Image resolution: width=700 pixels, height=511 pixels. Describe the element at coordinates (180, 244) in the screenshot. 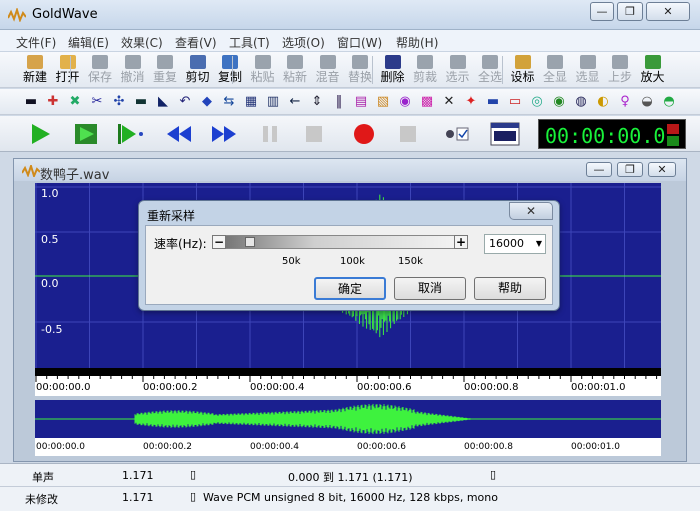

I see `rate-label: 速率(Hz):` at that location.